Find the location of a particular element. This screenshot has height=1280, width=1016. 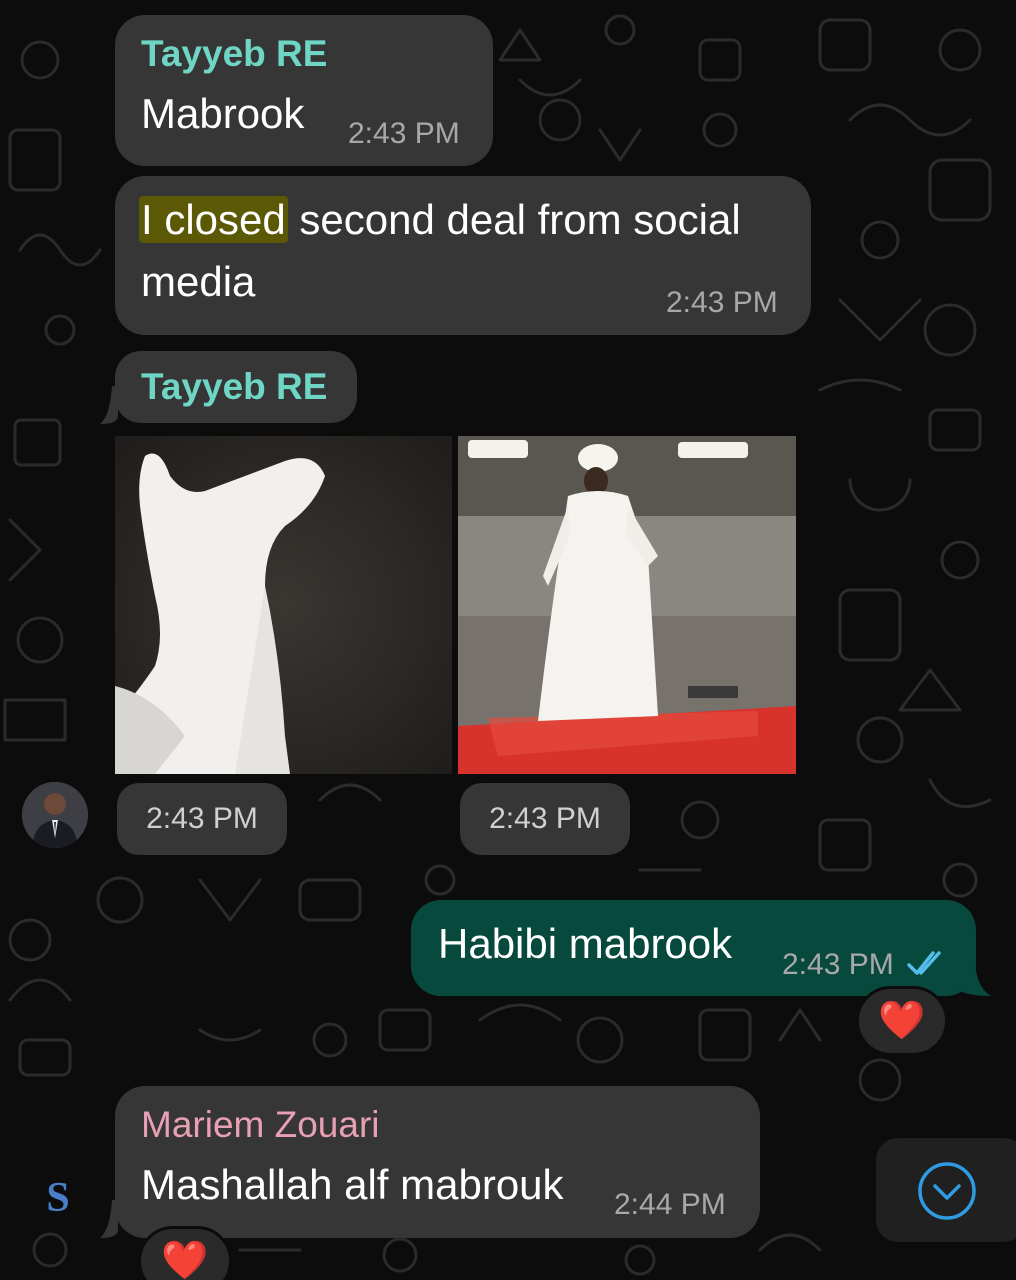

message-bubble-outgoing: Habibi mabrook 2:43 PM is located at coordinates (693, 948).